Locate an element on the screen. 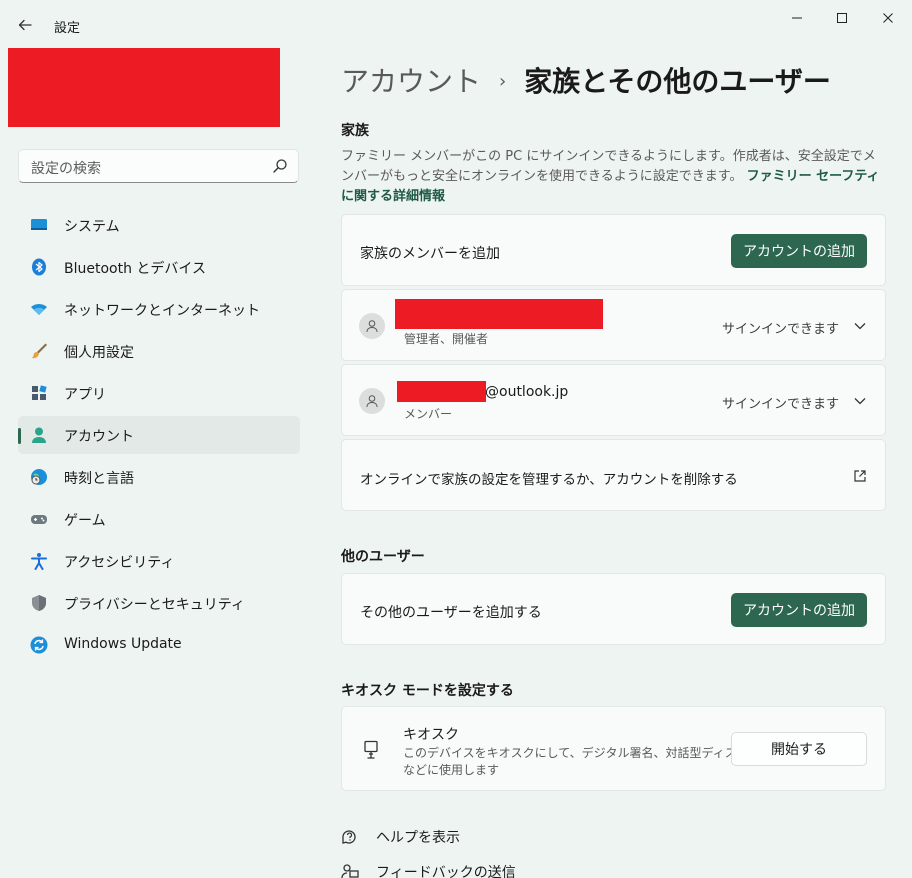 The height and width of the screenshot is (878, 912). add-other-account-button: アカウントの追加 is located at coordinates (799, 610).